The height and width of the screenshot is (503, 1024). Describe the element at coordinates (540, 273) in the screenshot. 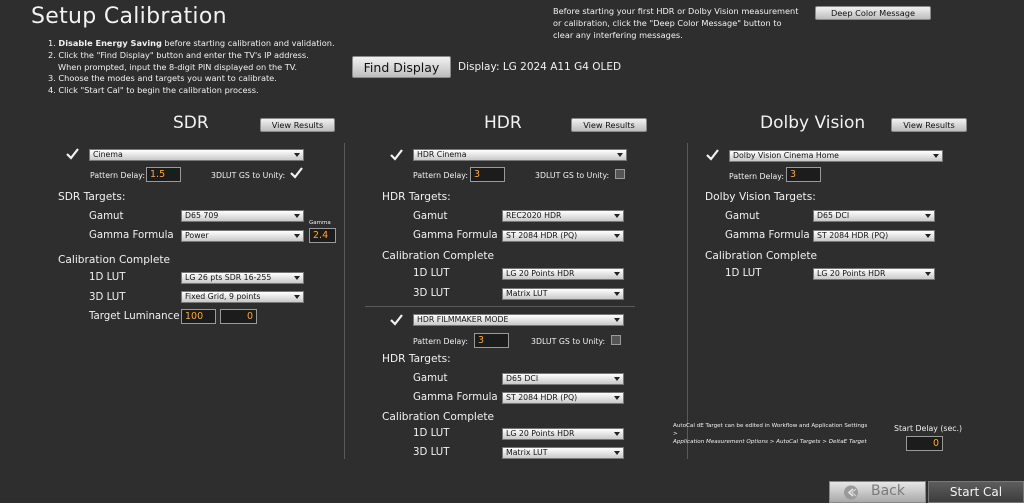

I see `hdr-1dlut-value: LG 20 Points HDR` at that location.